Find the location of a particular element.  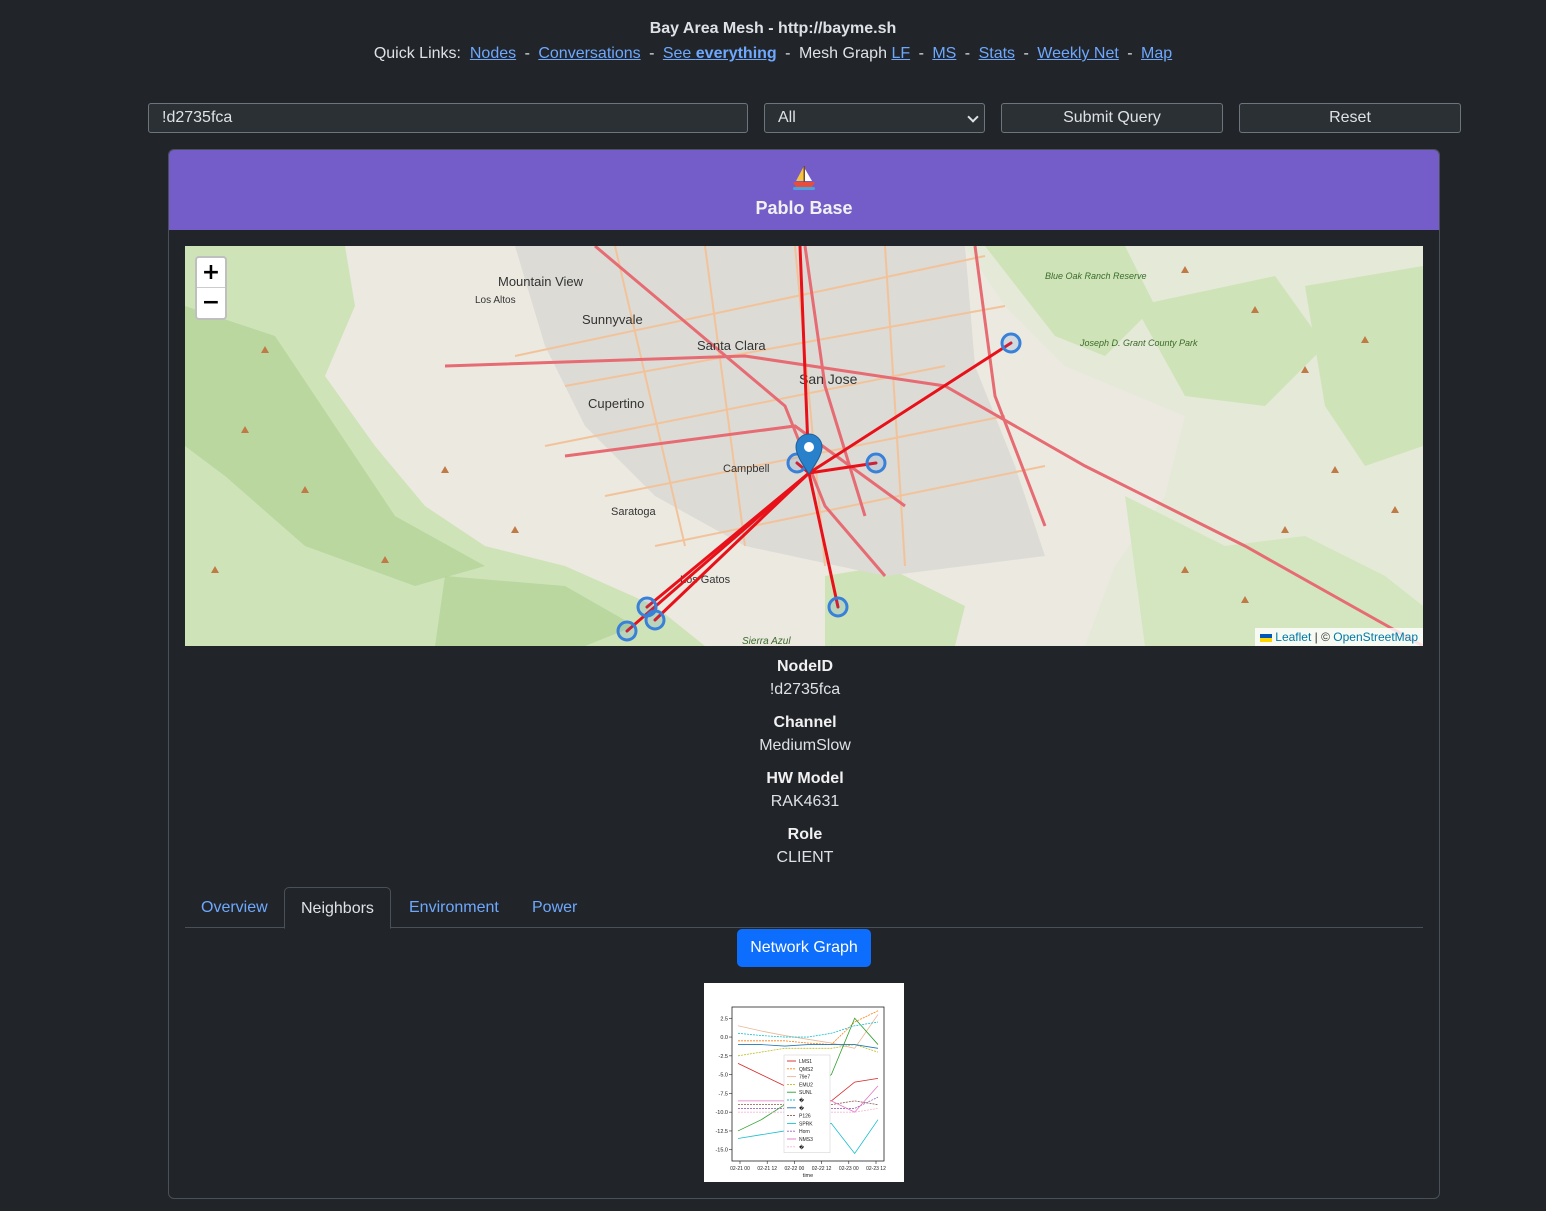

chevron-down-icon is located at coordinates (973, 117).